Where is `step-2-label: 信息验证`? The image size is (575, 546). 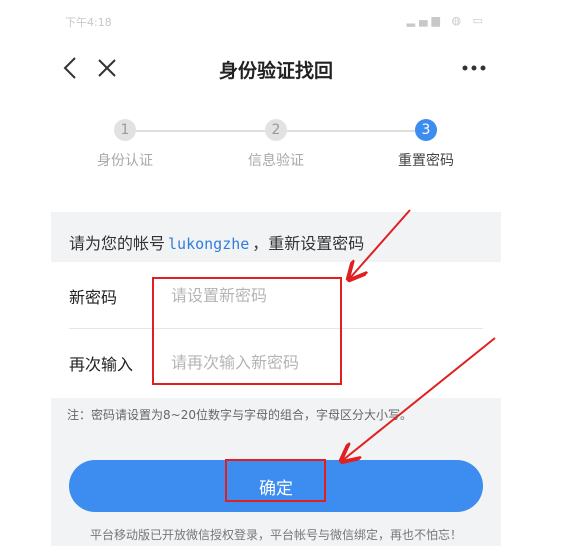 step-2-label: 信息验证 is located at coordinates (276, 161).